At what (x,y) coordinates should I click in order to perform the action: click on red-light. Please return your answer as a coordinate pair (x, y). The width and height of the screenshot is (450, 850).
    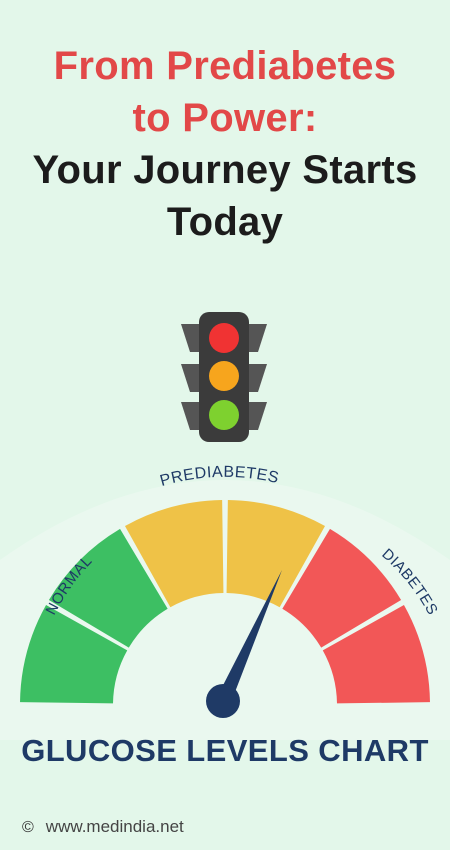
    Looking at the image, I should click on (224, 338).